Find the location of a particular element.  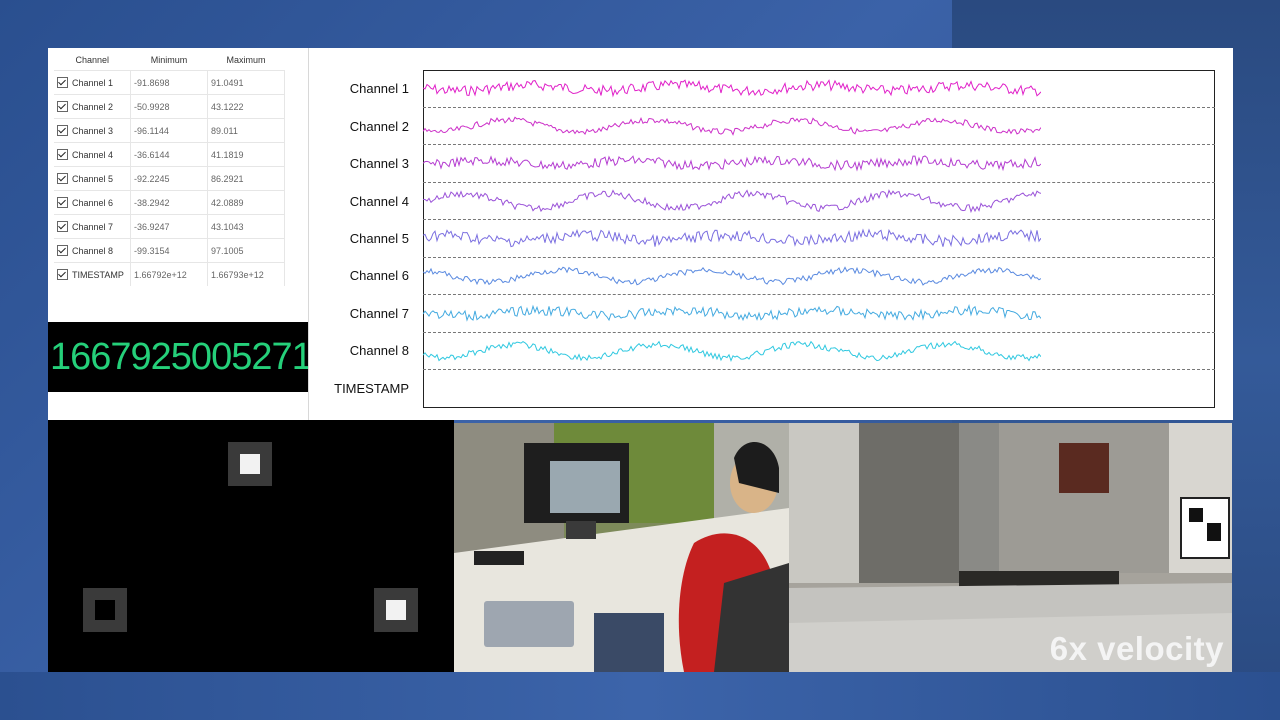

channel-name: Channel 8 is located at coordinates (93, 251).